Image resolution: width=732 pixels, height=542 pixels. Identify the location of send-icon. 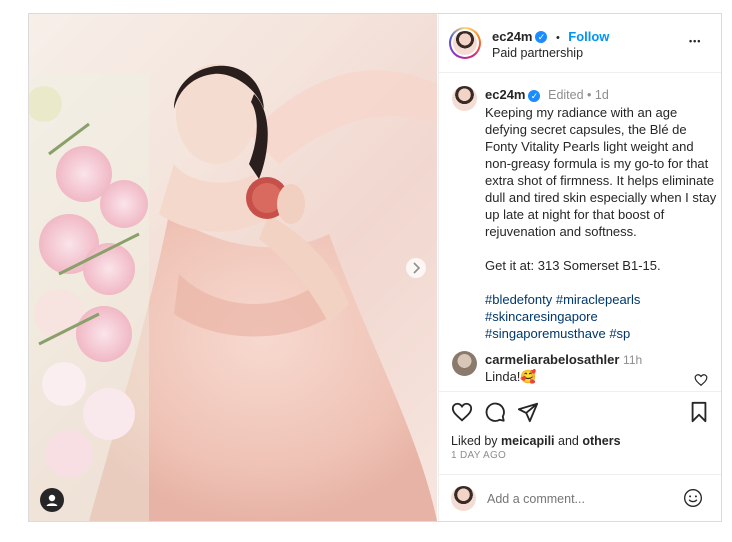
(528, 412).